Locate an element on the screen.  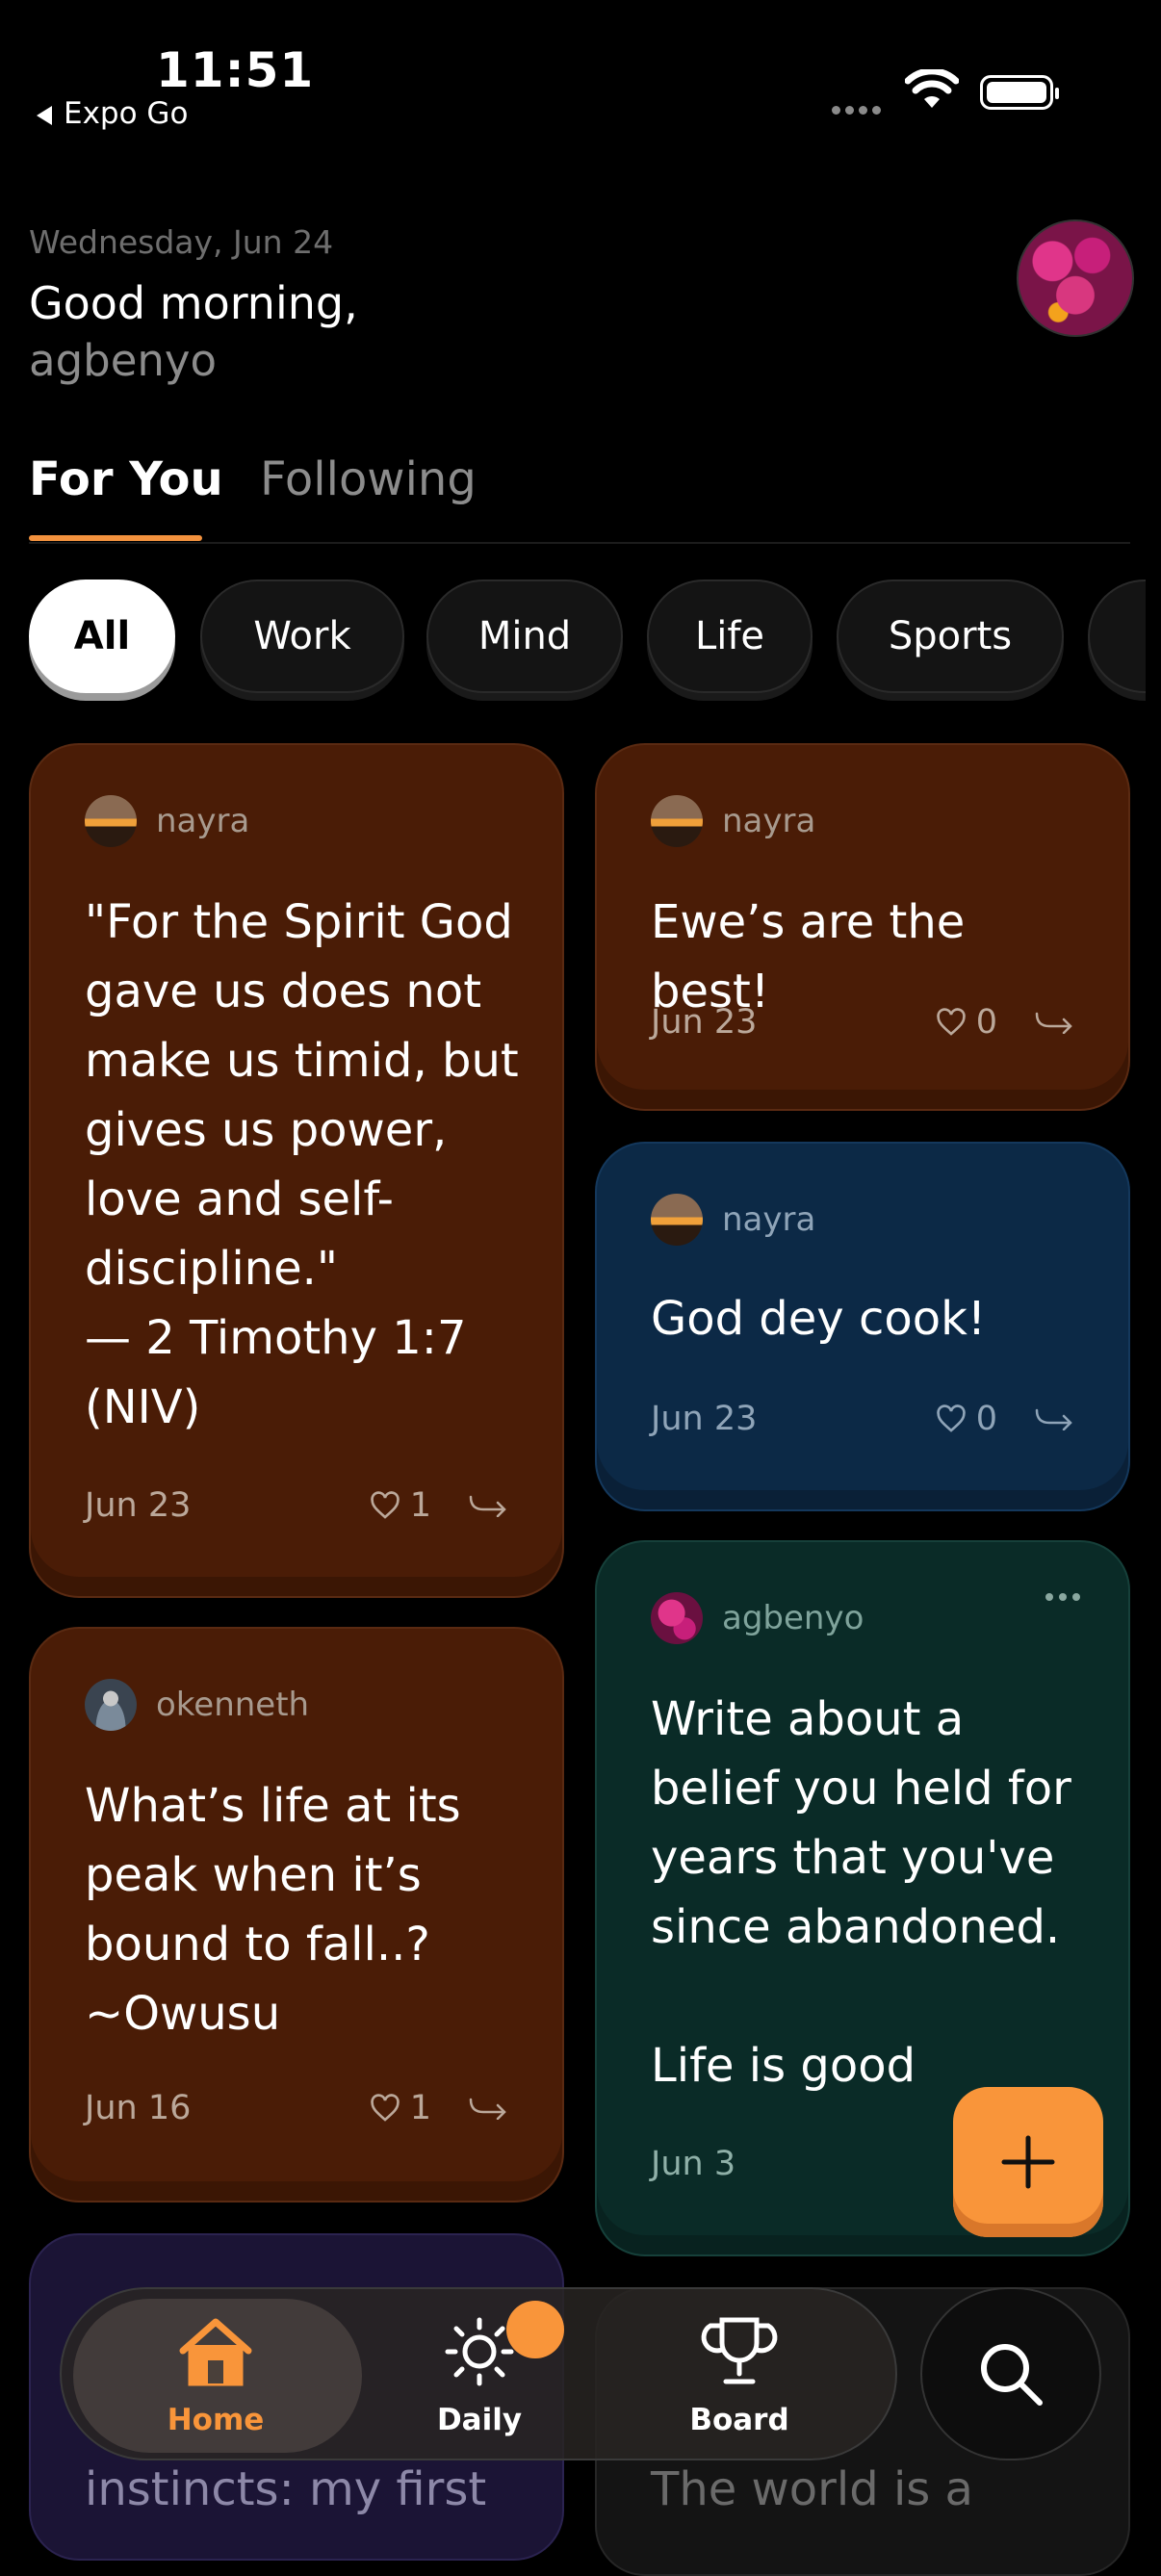
chip-work: Work is located at coordinates (302, 636).